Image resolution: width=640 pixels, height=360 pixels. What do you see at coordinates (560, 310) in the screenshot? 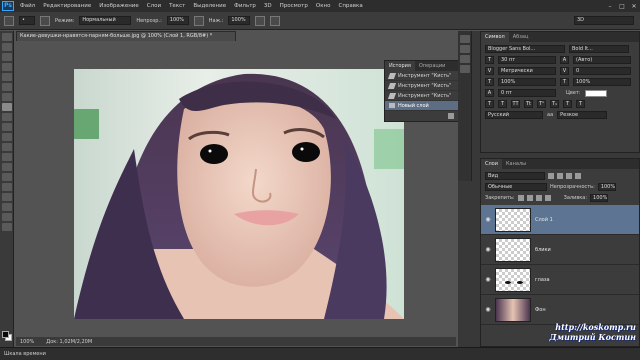
I see `layer-row: ◉ Фон` at bounding box center [560, 310].